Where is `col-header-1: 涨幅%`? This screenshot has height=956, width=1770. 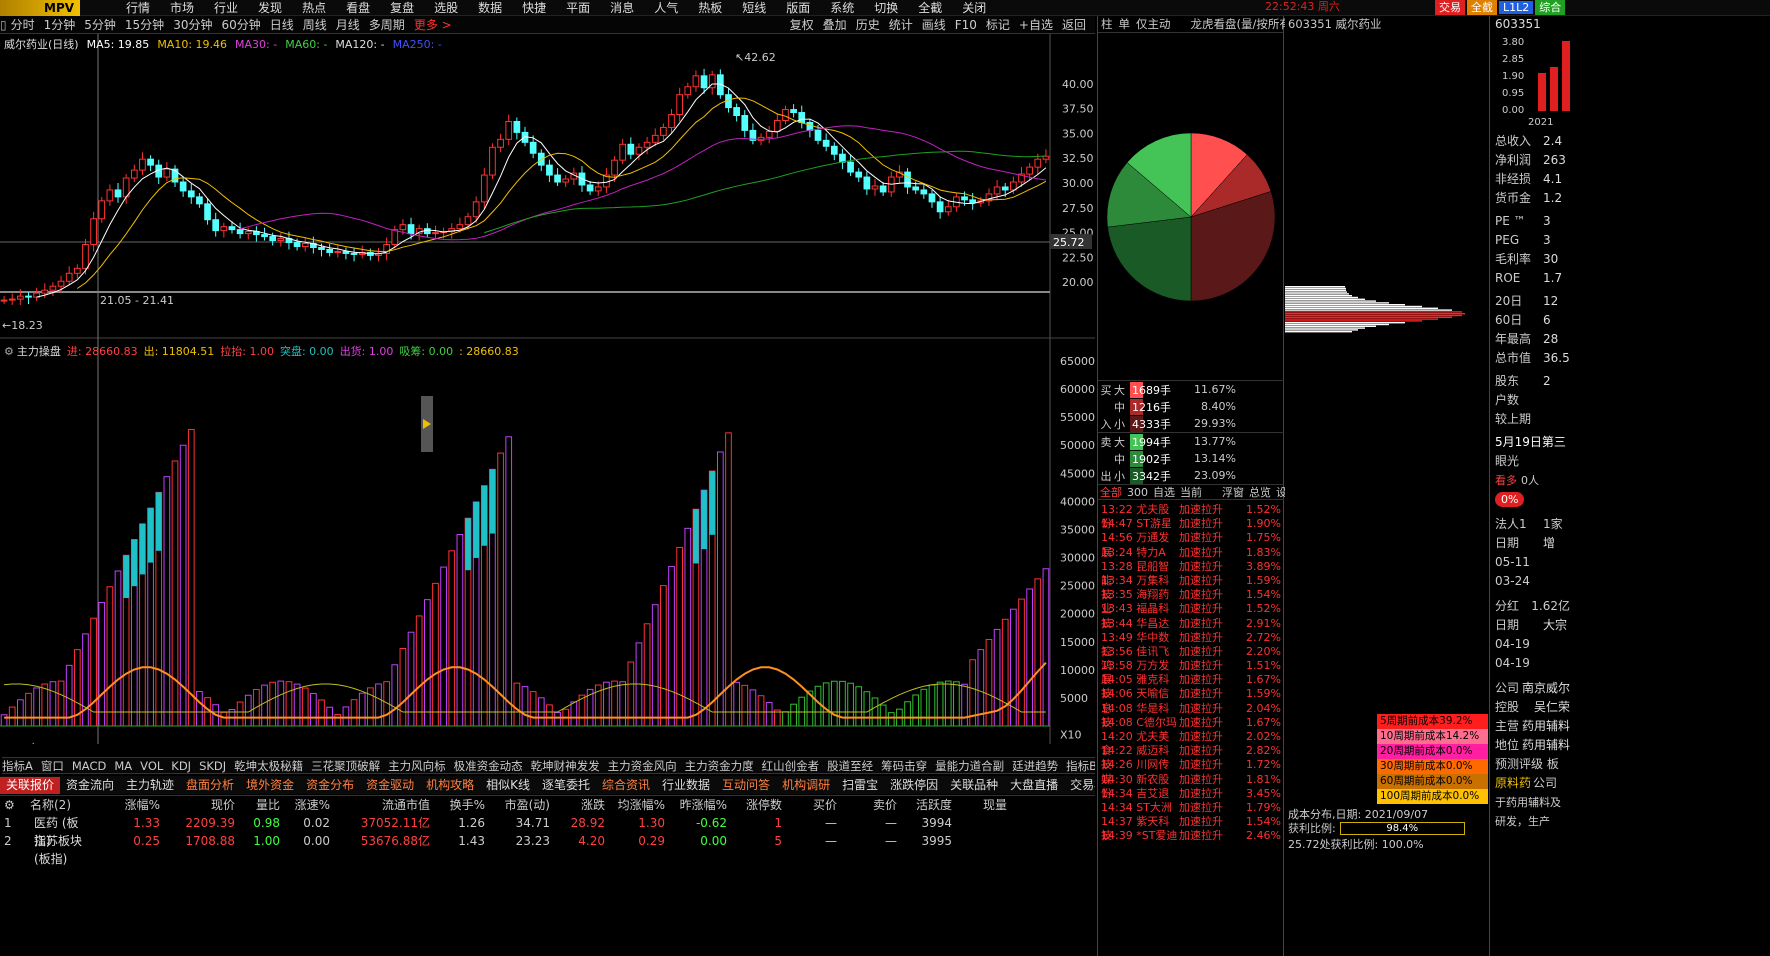 col-header-1: 涨幅% is located at coordinates (125, 805).